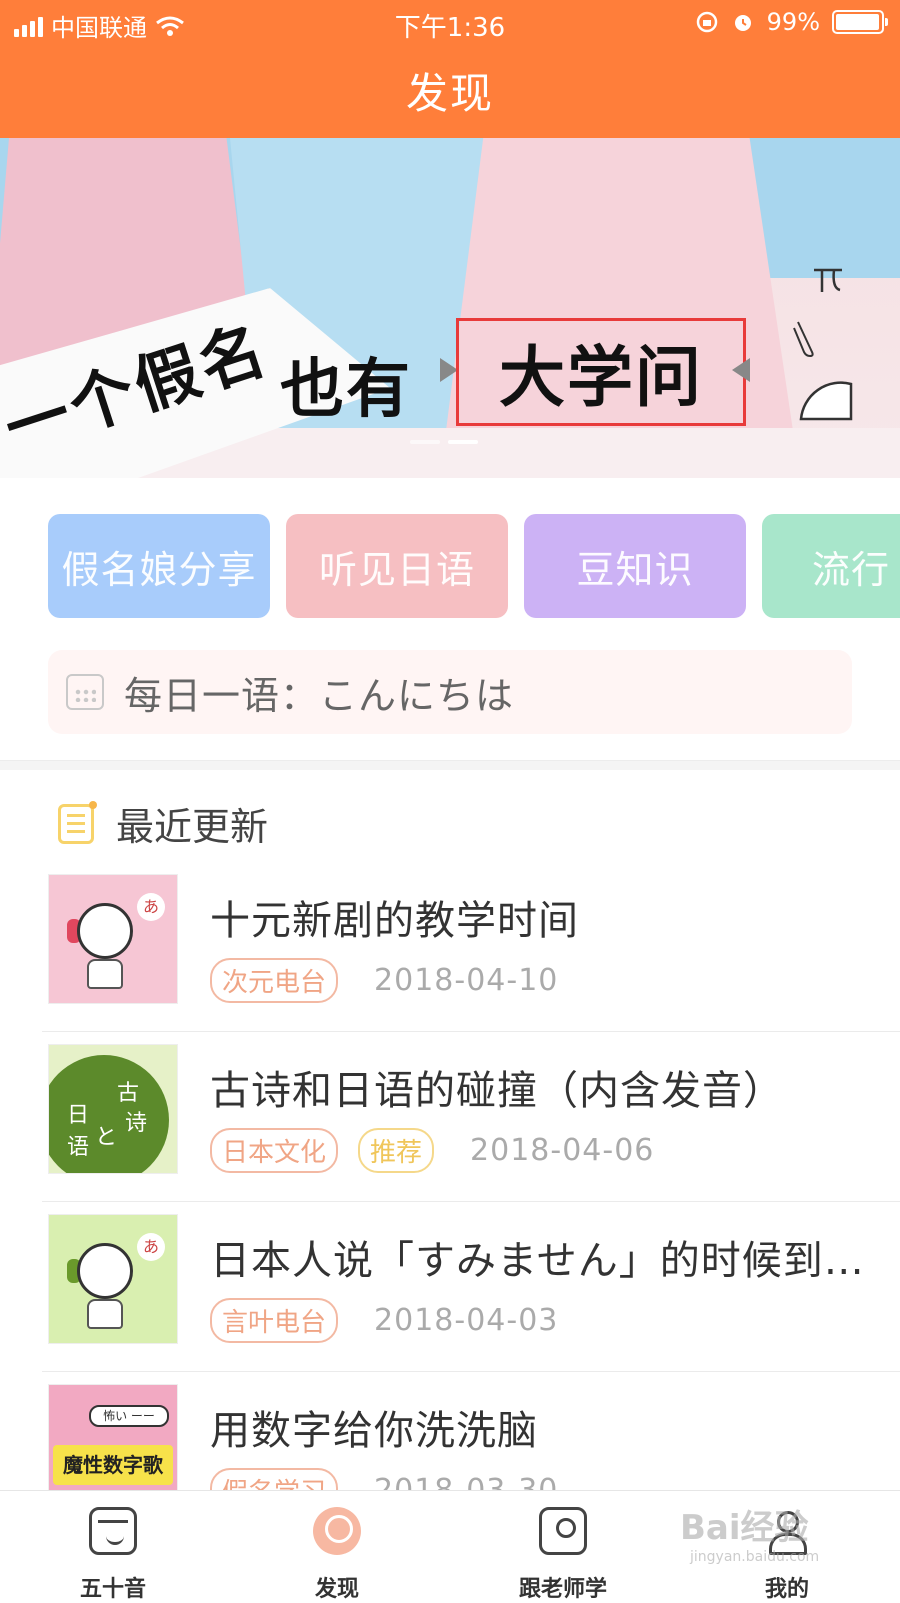 This screenshot has width=900, height=1603. What do you see at coordinates (635, 566) in the screenshot?
I see `category-chip-trivia: 豆知识` at bounding box center [635, 566].